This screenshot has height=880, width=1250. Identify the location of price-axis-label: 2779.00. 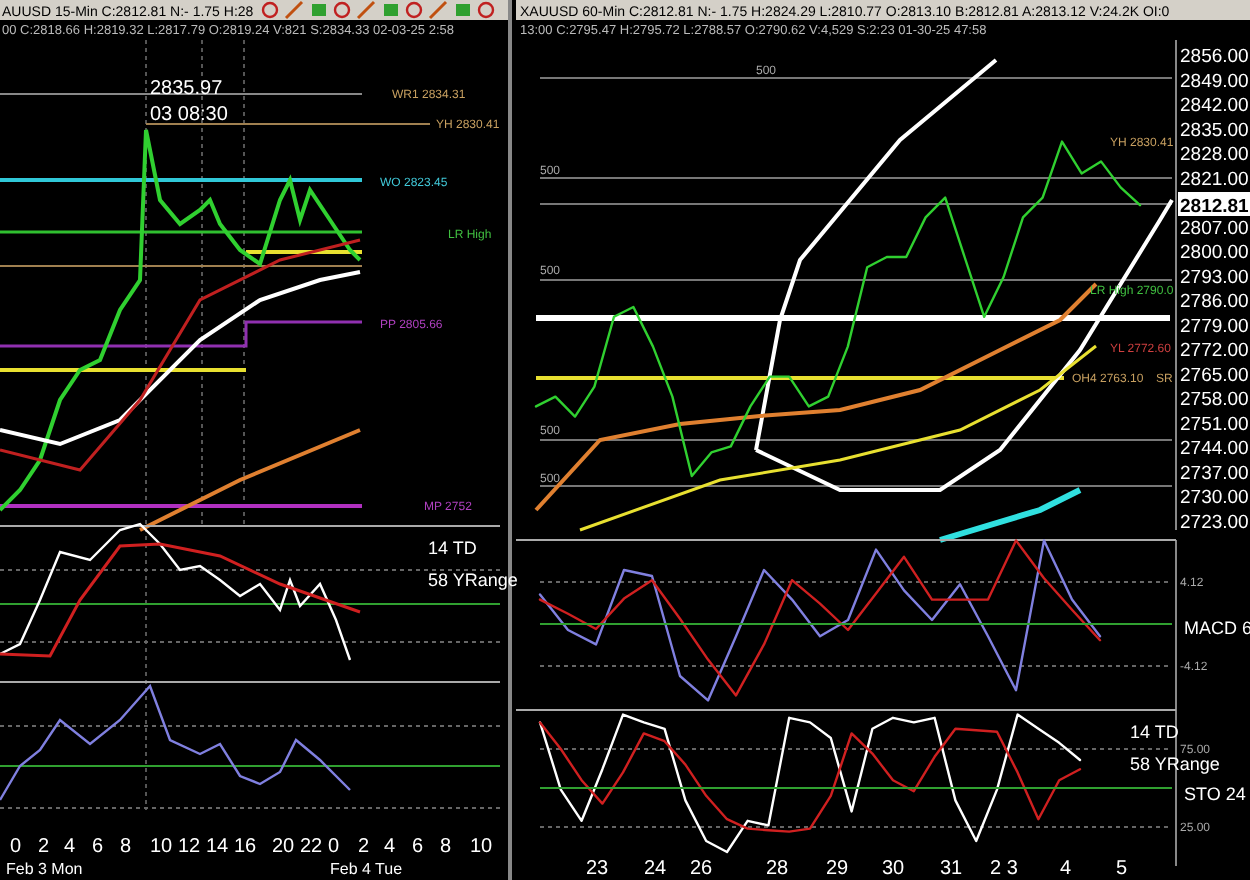
(1214, 326).